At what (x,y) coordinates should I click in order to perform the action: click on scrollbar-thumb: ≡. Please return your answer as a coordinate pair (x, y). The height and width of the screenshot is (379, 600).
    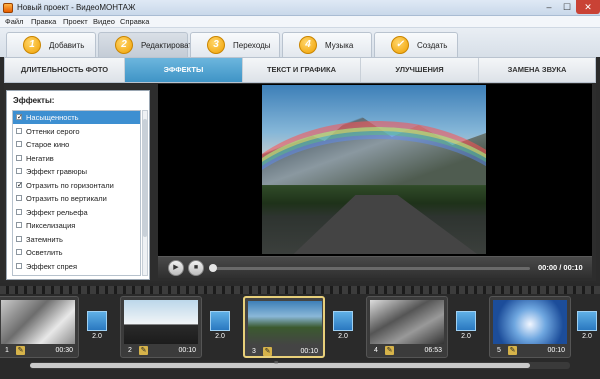
    Looking at the image, I should click on (280, 364).